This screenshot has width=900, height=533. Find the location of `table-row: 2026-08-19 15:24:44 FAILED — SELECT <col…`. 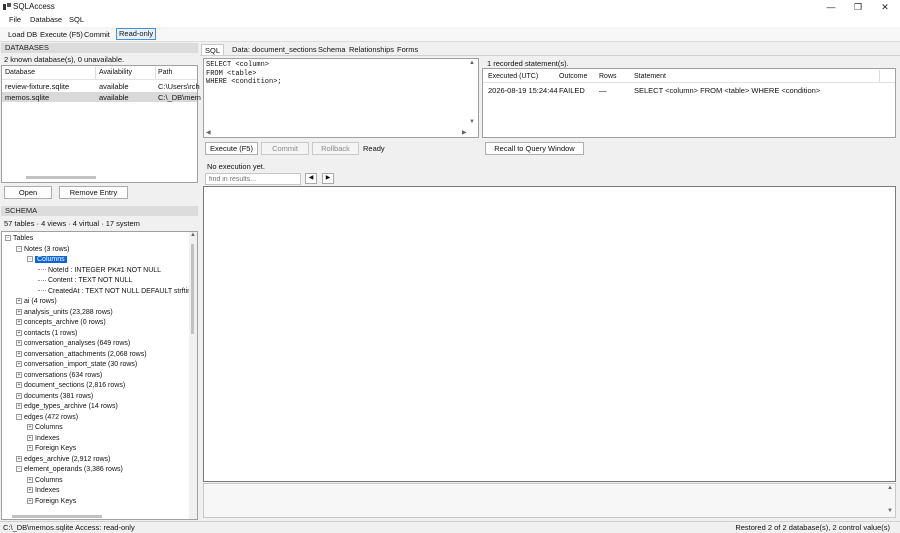

table-row: 2026-08-19 15:24:44 FAILED — SELECT <col… is located at coordinates (680, 90).